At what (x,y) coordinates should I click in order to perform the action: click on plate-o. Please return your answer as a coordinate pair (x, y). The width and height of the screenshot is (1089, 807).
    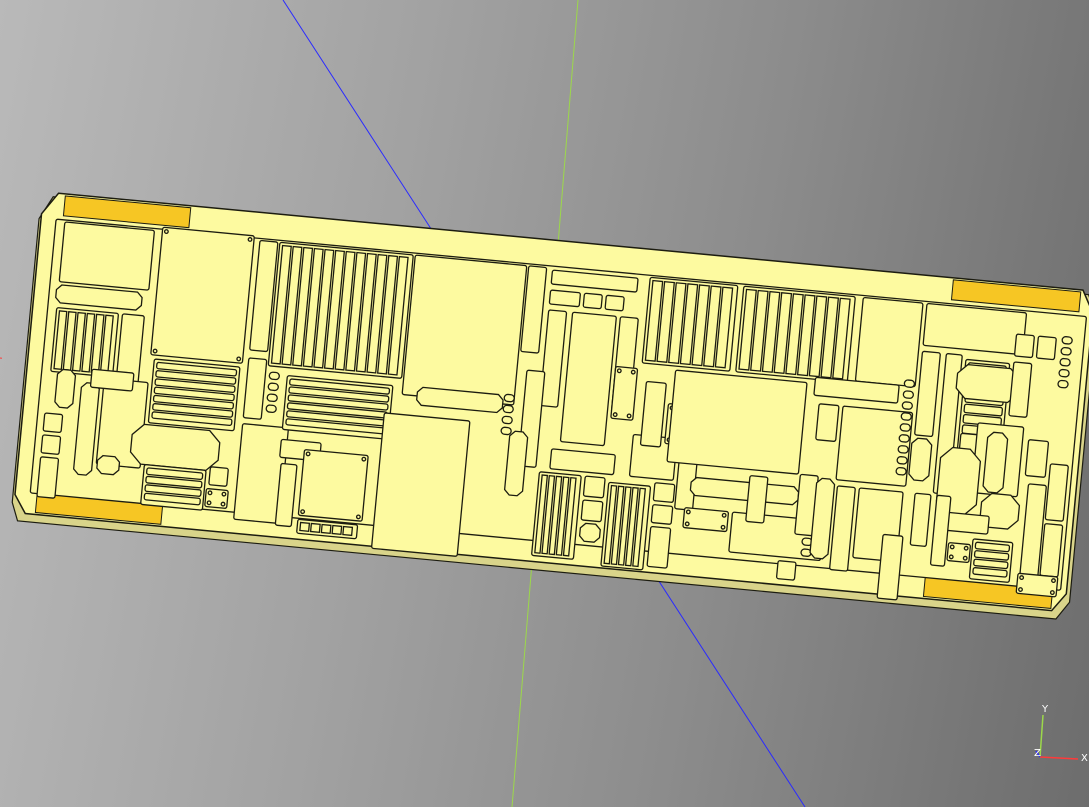
    Looking at the image, I should click on (421, 484).